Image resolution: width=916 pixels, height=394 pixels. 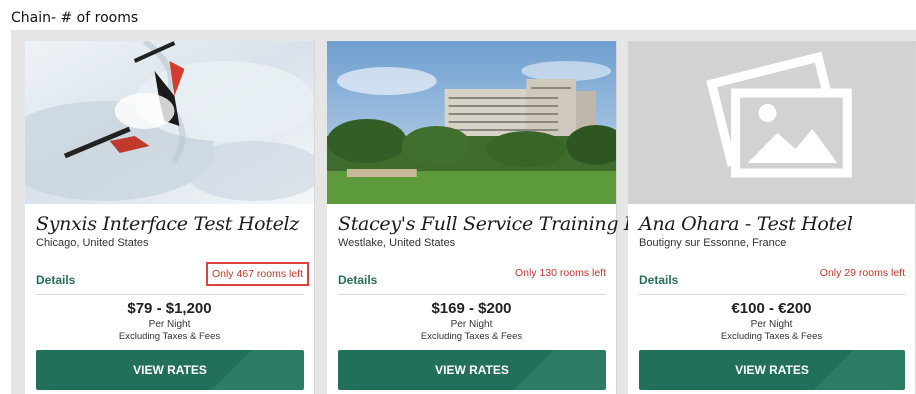 I want to click on hotel-name: Stacey's Full Service Training Hotel, so click(x=507, y=224).